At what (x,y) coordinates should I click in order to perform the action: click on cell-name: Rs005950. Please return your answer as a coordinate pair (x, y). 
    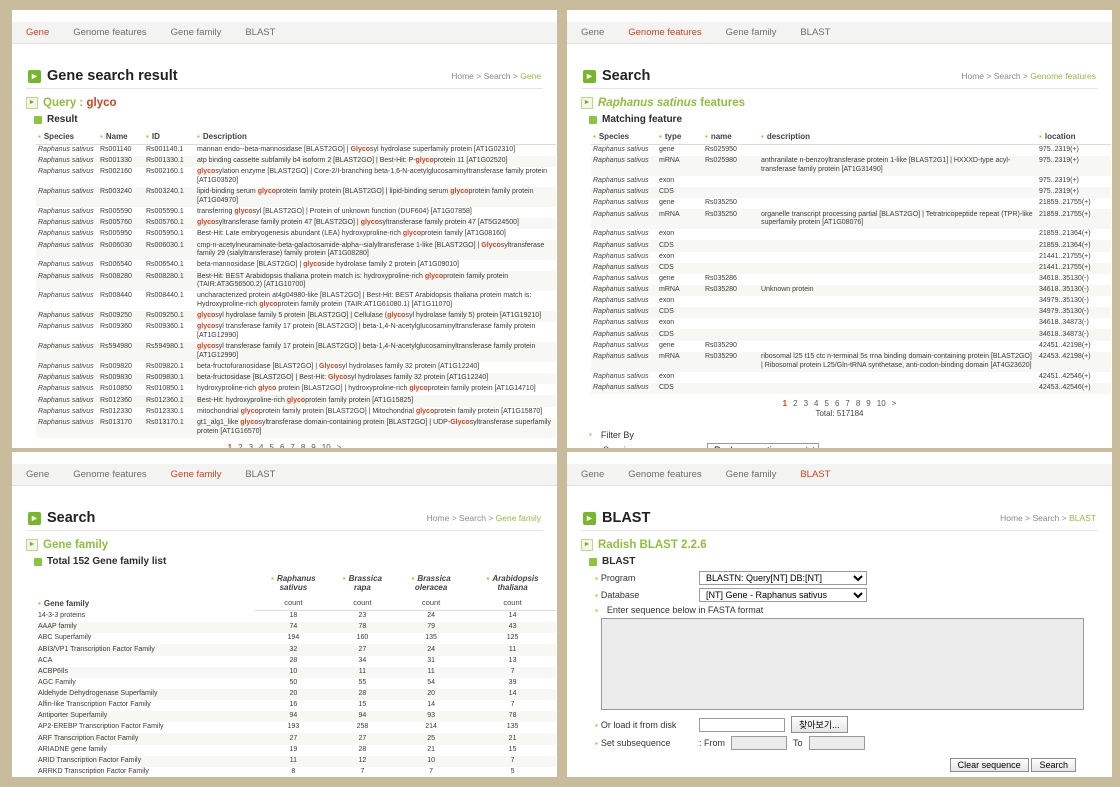
    Looking at the image, I should click on (121, 234).